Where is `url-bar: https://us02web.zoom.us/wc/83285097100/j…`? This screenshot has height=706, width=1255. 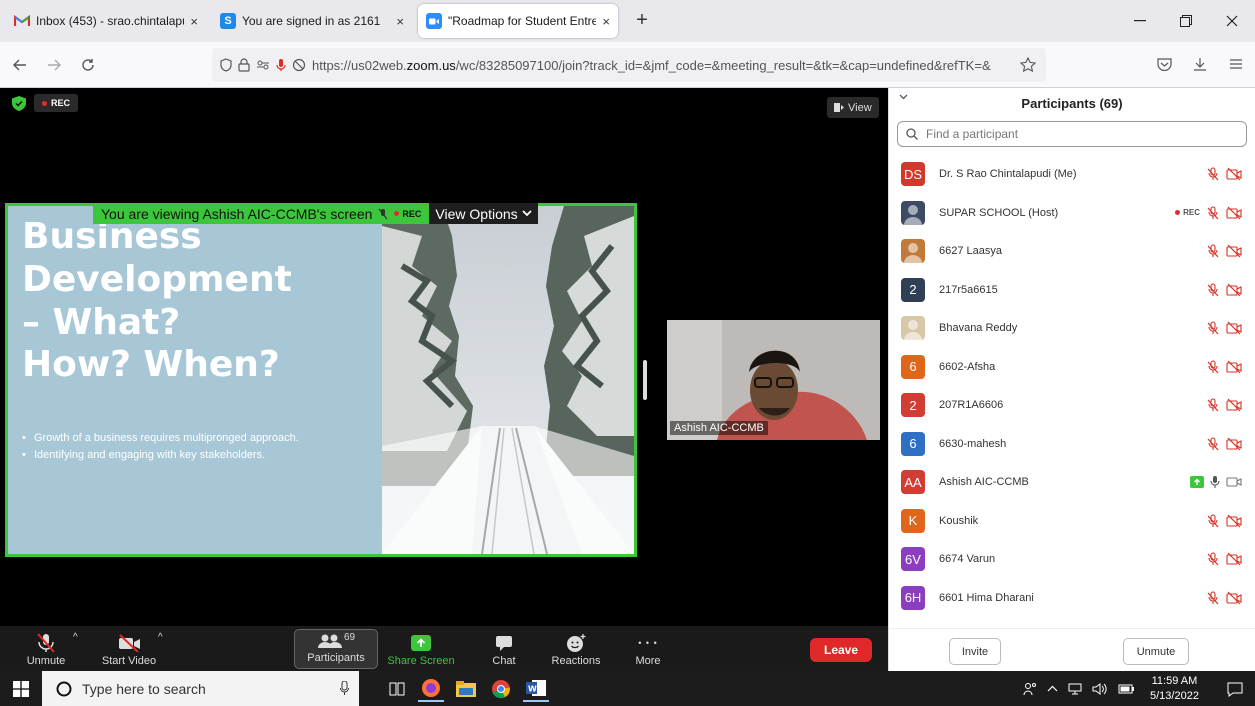
url-bar: https://us02web.zoom.us/wc/83285097100/j… is located at coordinates (629, 65).